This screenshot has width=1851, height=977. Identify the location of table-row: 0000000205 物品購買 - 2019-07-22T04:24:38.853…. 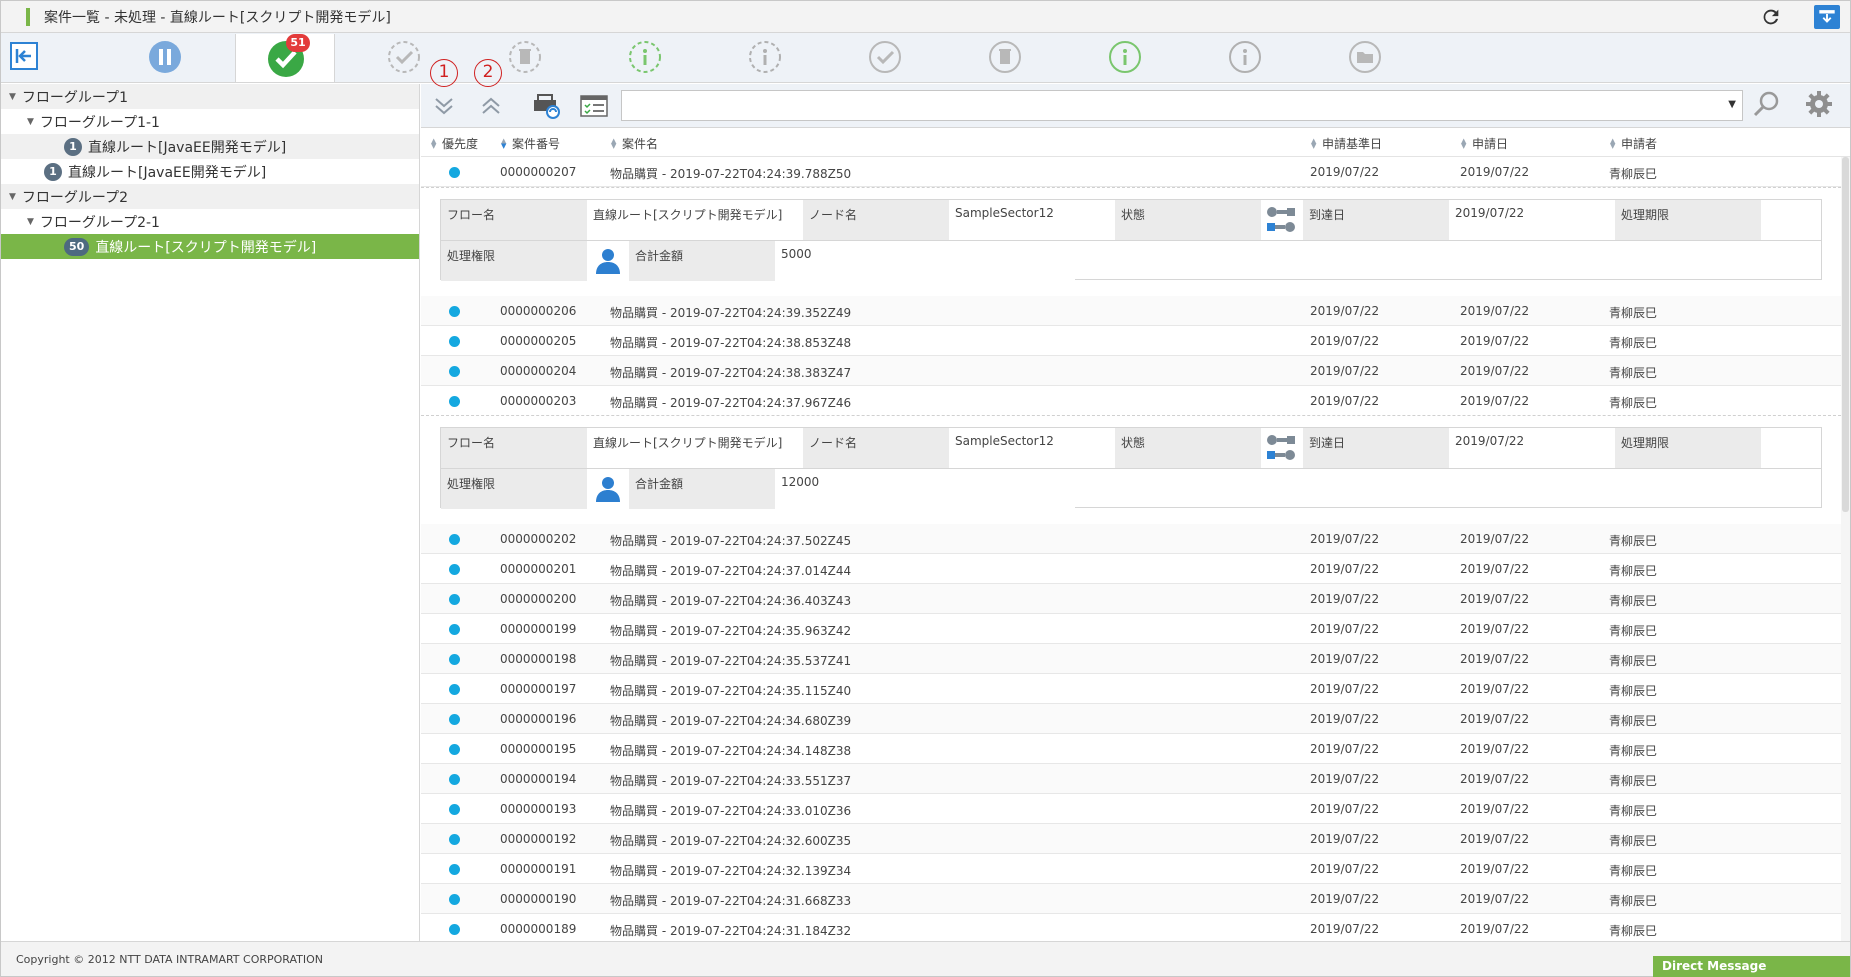
(1131, 341).